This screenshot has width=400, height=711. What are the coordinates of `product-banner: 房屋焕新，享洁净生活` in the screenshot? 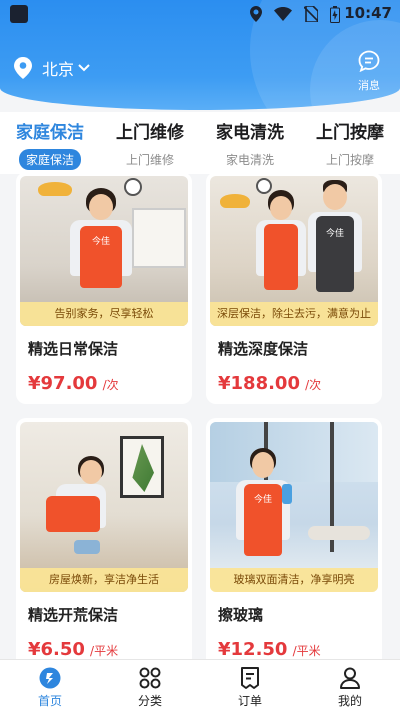 It's located at (104, 580).